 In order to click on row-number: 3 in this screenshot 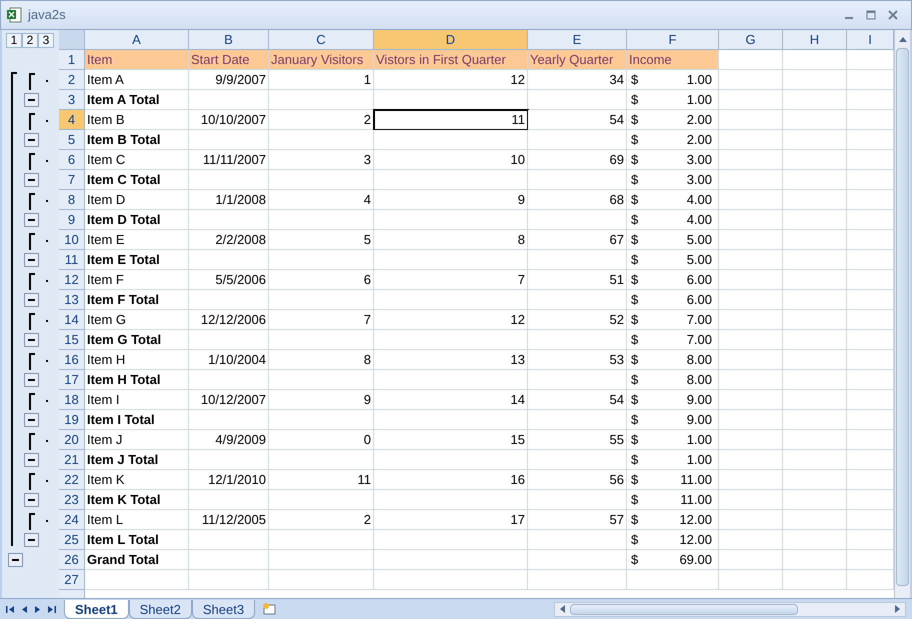, I will do `click(72, 100)`.